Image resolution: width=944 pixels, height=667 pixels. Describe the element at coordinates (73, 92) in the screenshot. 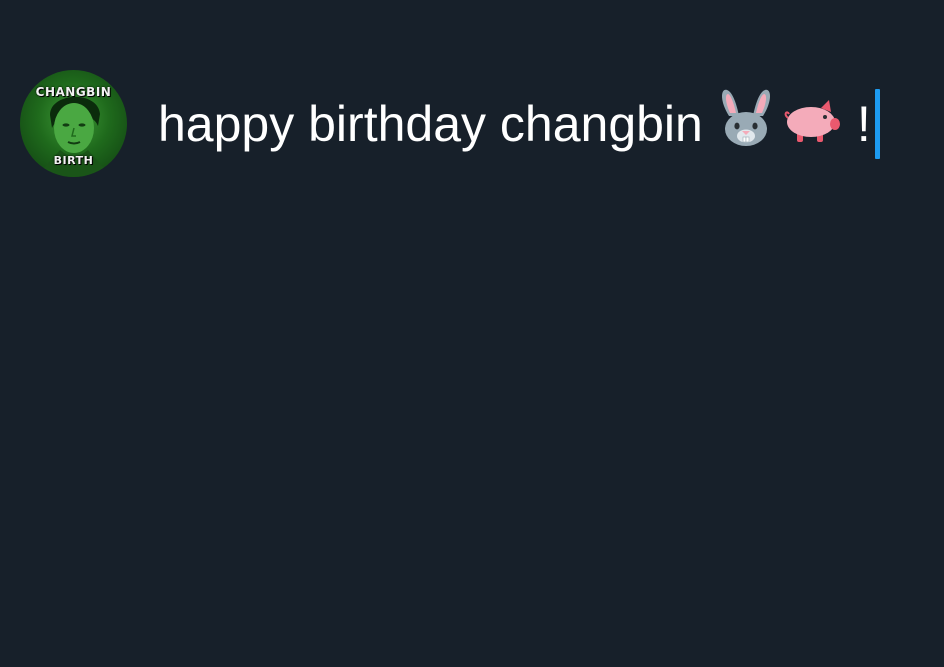

I see `avatar-top-label: CHANGBIN` at that location.